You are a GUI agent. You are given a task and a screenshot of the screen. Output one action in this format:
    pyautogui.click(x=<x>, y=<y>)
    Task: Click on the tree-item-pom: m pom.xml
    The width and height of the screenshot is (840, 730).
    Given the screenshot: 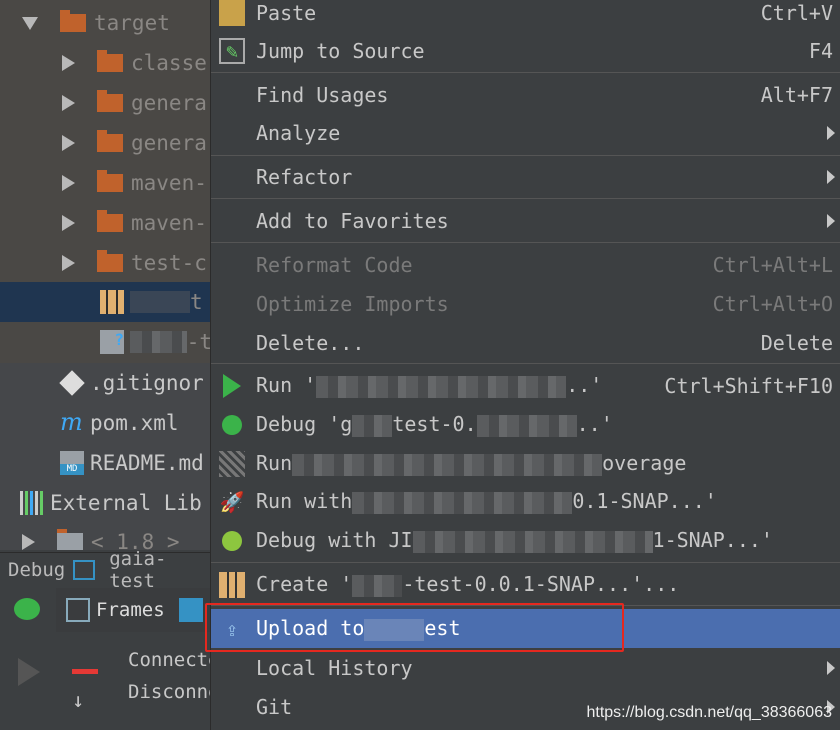 What is the action you would take?
    pyautogui.click(x=106, y=423)
    